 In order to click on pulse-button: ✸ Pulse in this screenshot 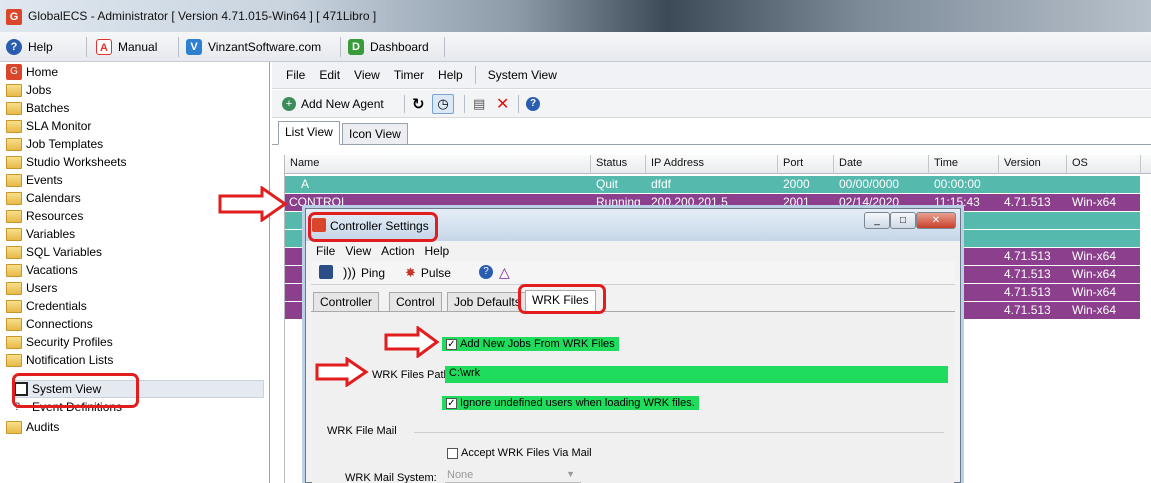, I will do `click(428, 273)`.